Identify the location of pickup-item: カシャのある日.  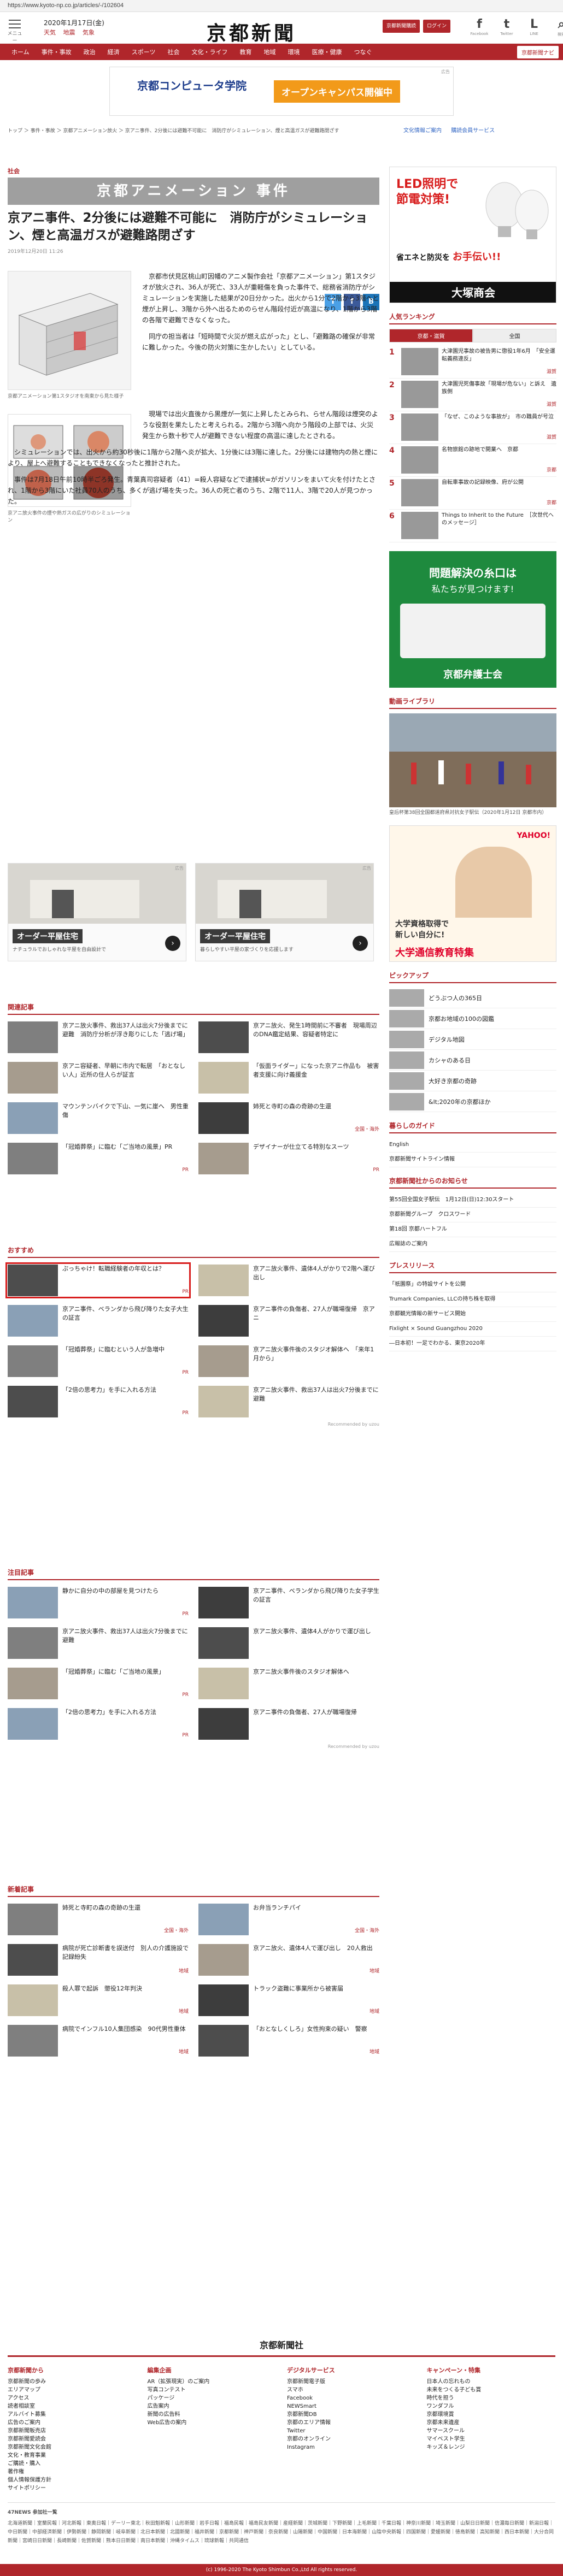
(472, 1060).